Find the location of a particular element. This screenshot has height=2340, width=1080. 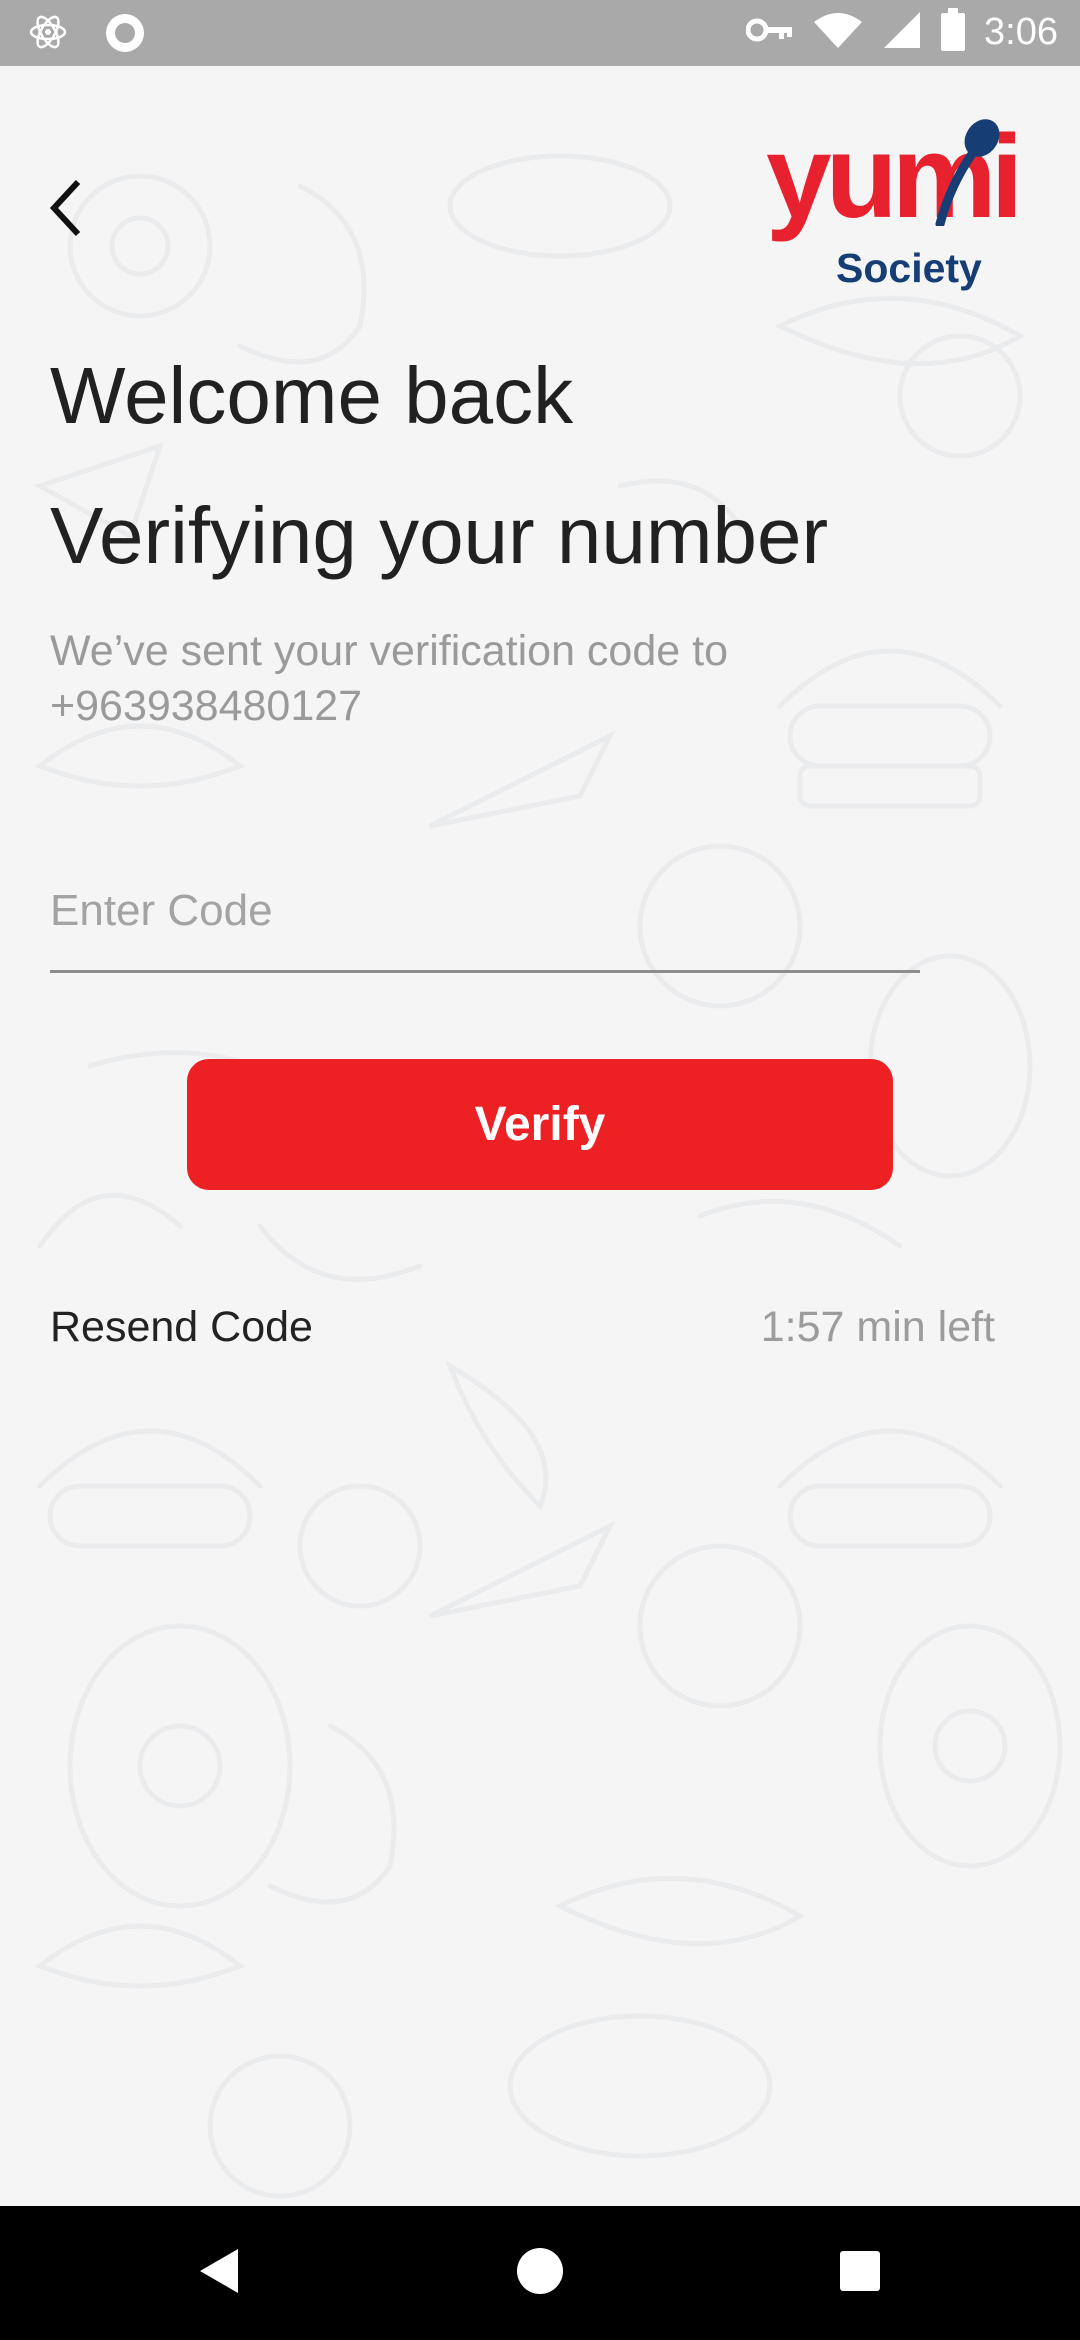

nav-back-button is located at coordinates (220, 2273).